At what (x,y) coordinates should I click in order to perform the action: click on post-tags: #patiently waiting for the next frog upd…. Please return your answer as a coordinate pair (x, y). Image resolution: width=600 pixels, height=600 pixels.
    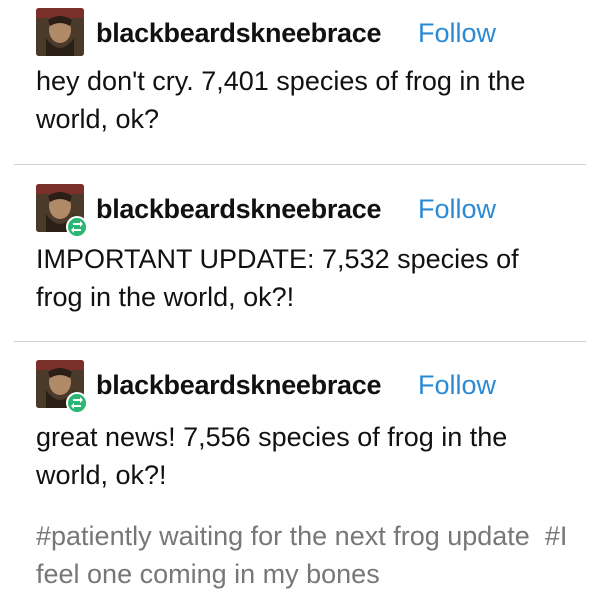
    Looking at the image, I should click on (306, 555).